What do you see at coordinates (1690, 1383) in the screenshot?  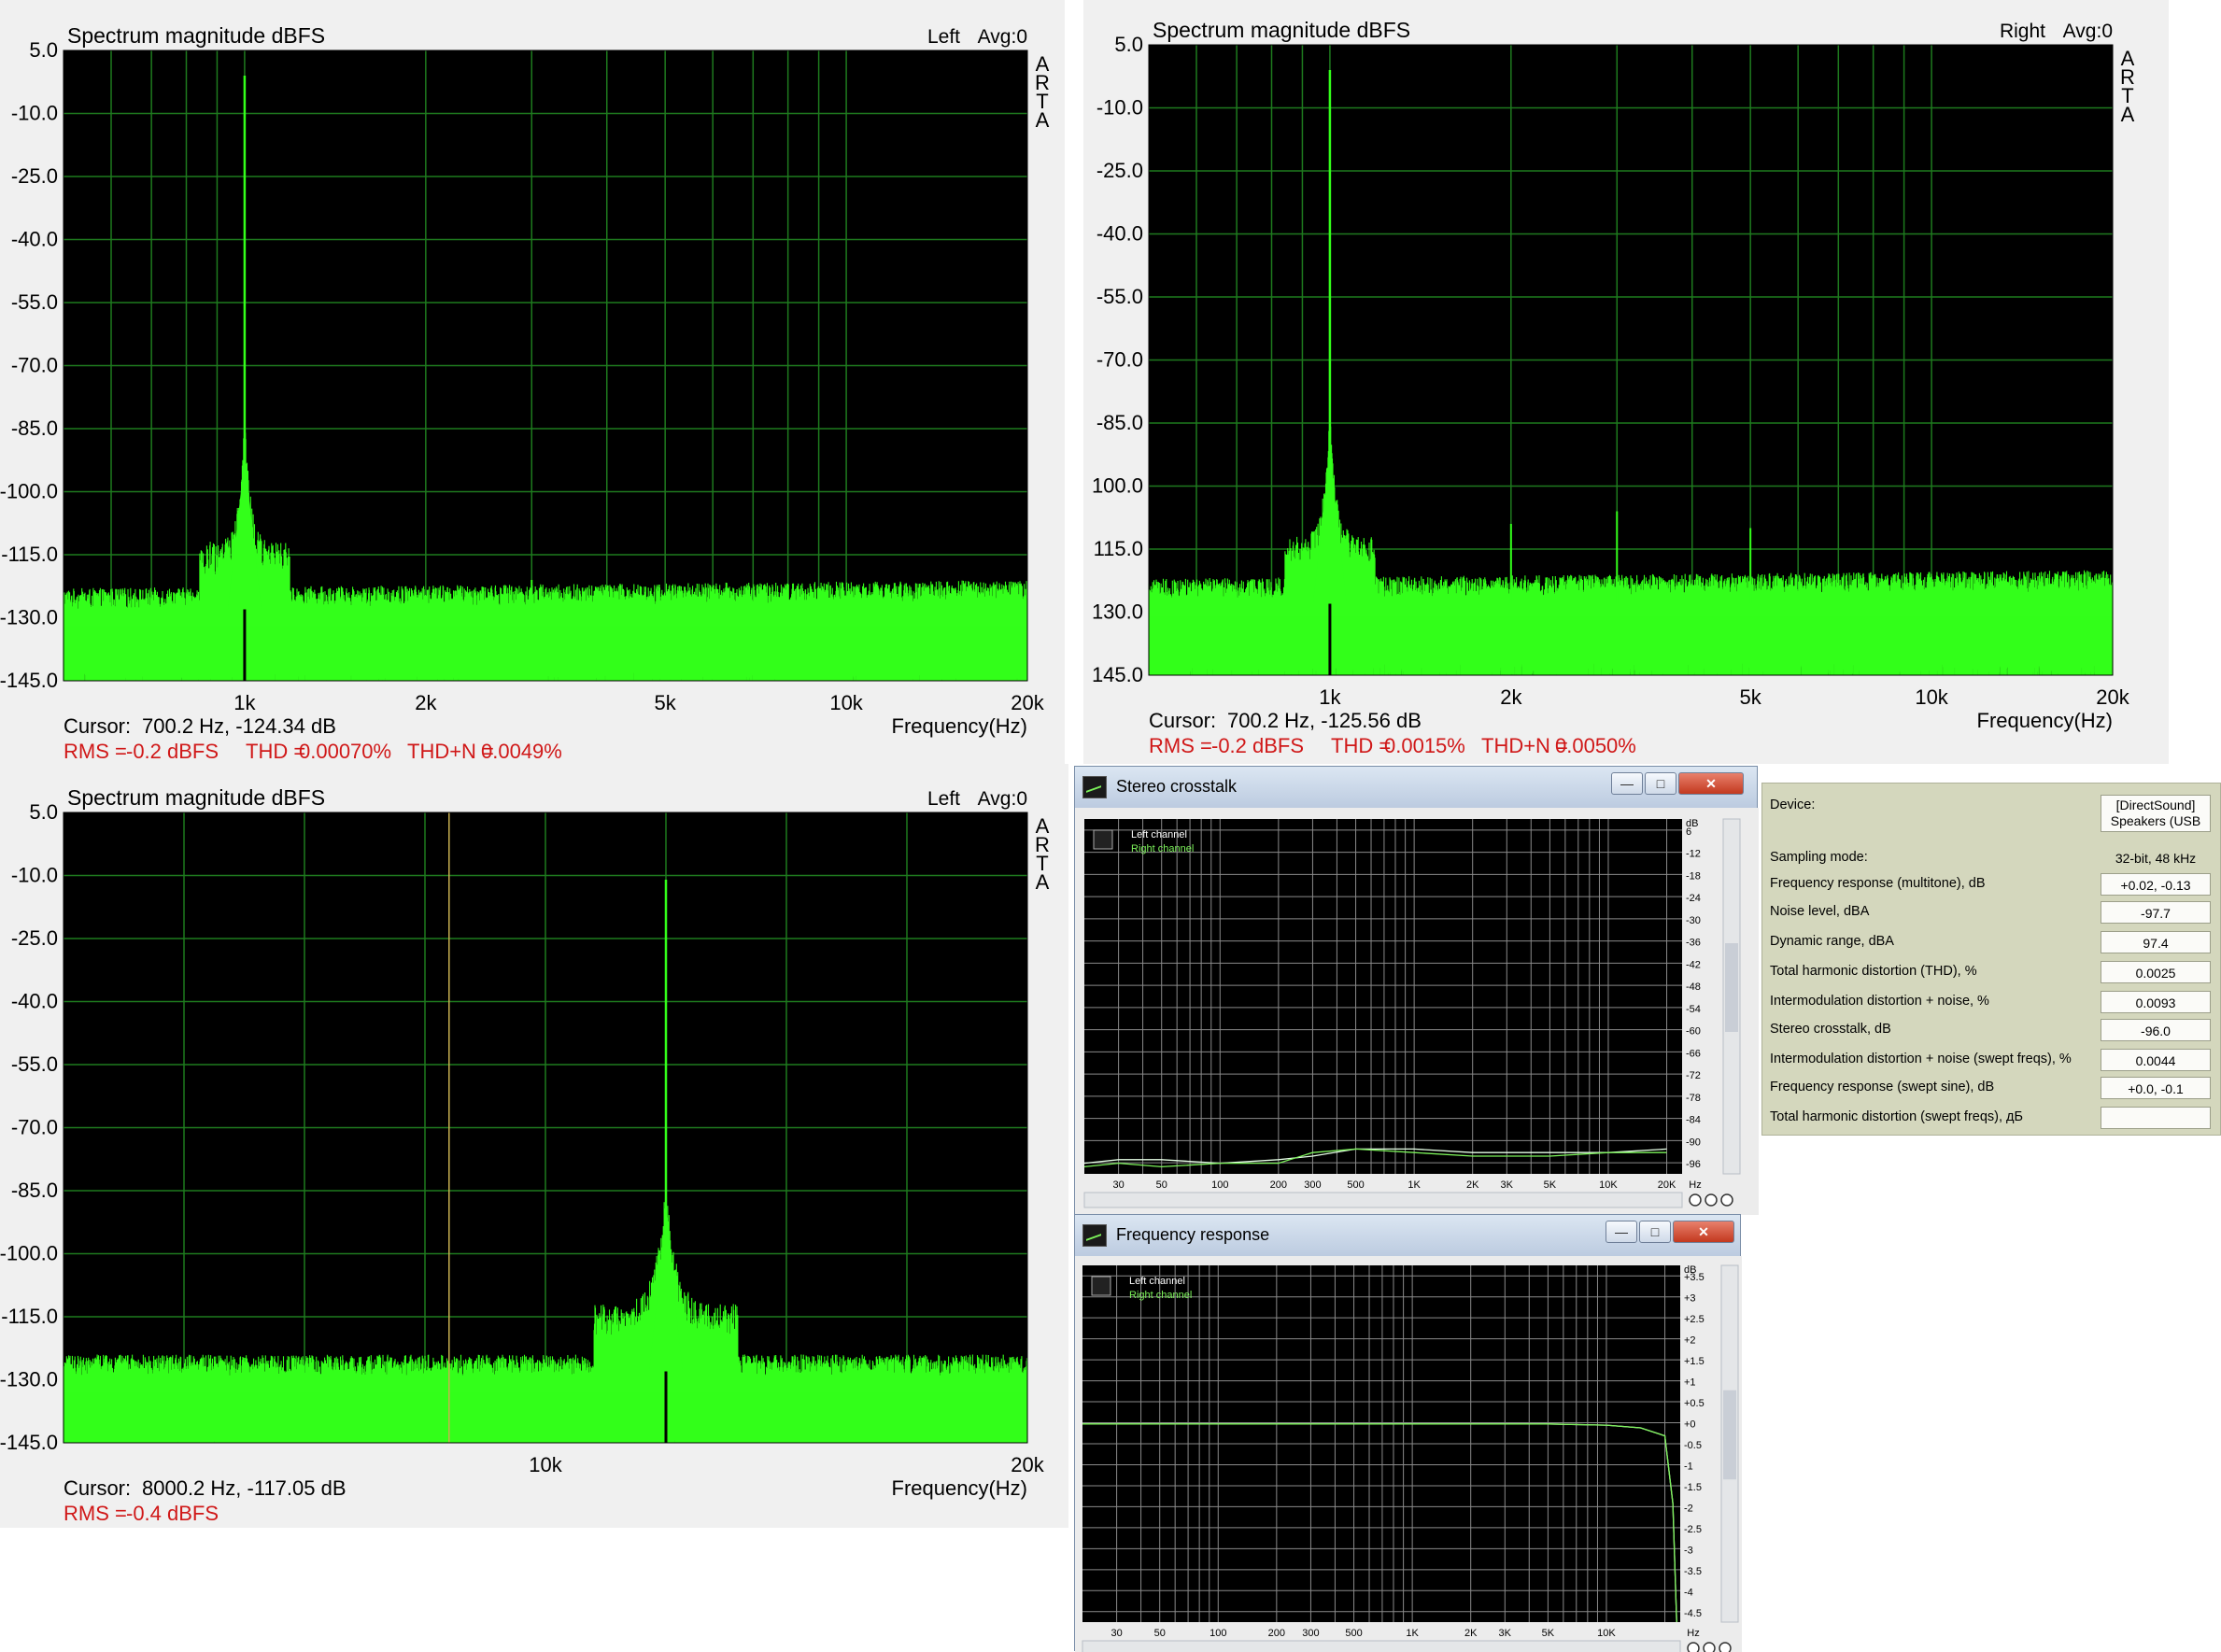 I see `y-tick-label: +1` at bounding box center [1690, 1383].